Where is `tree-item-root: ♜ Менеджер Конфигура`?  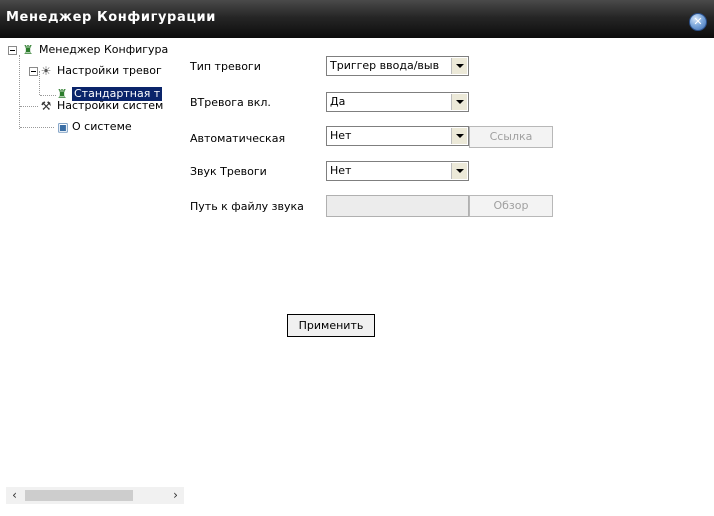
tree-item-root: ♜ Менеджер Конфигура is located at coordinates (95, 50).